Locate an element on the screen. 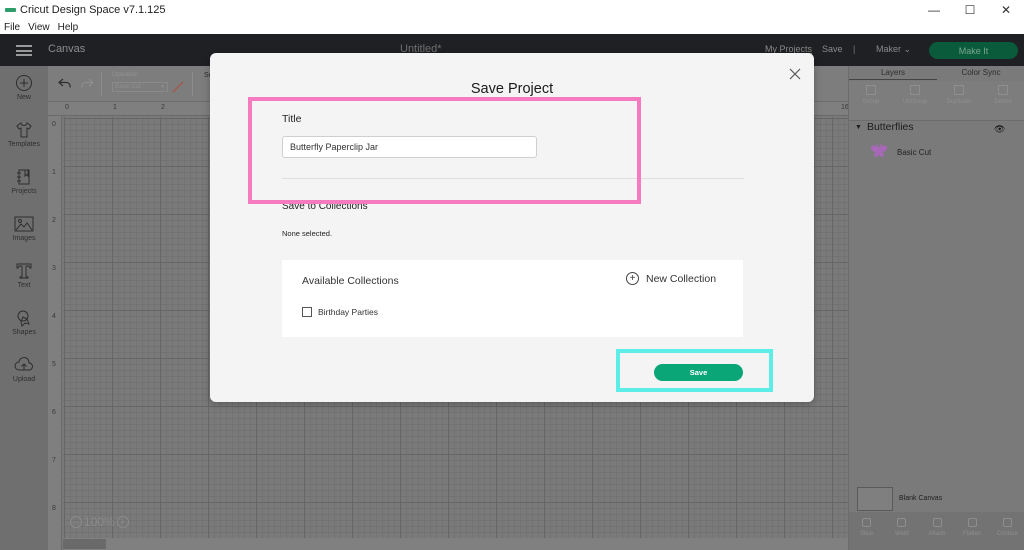  ungroup-button: UnGroup is located at coordinates (915, 100).